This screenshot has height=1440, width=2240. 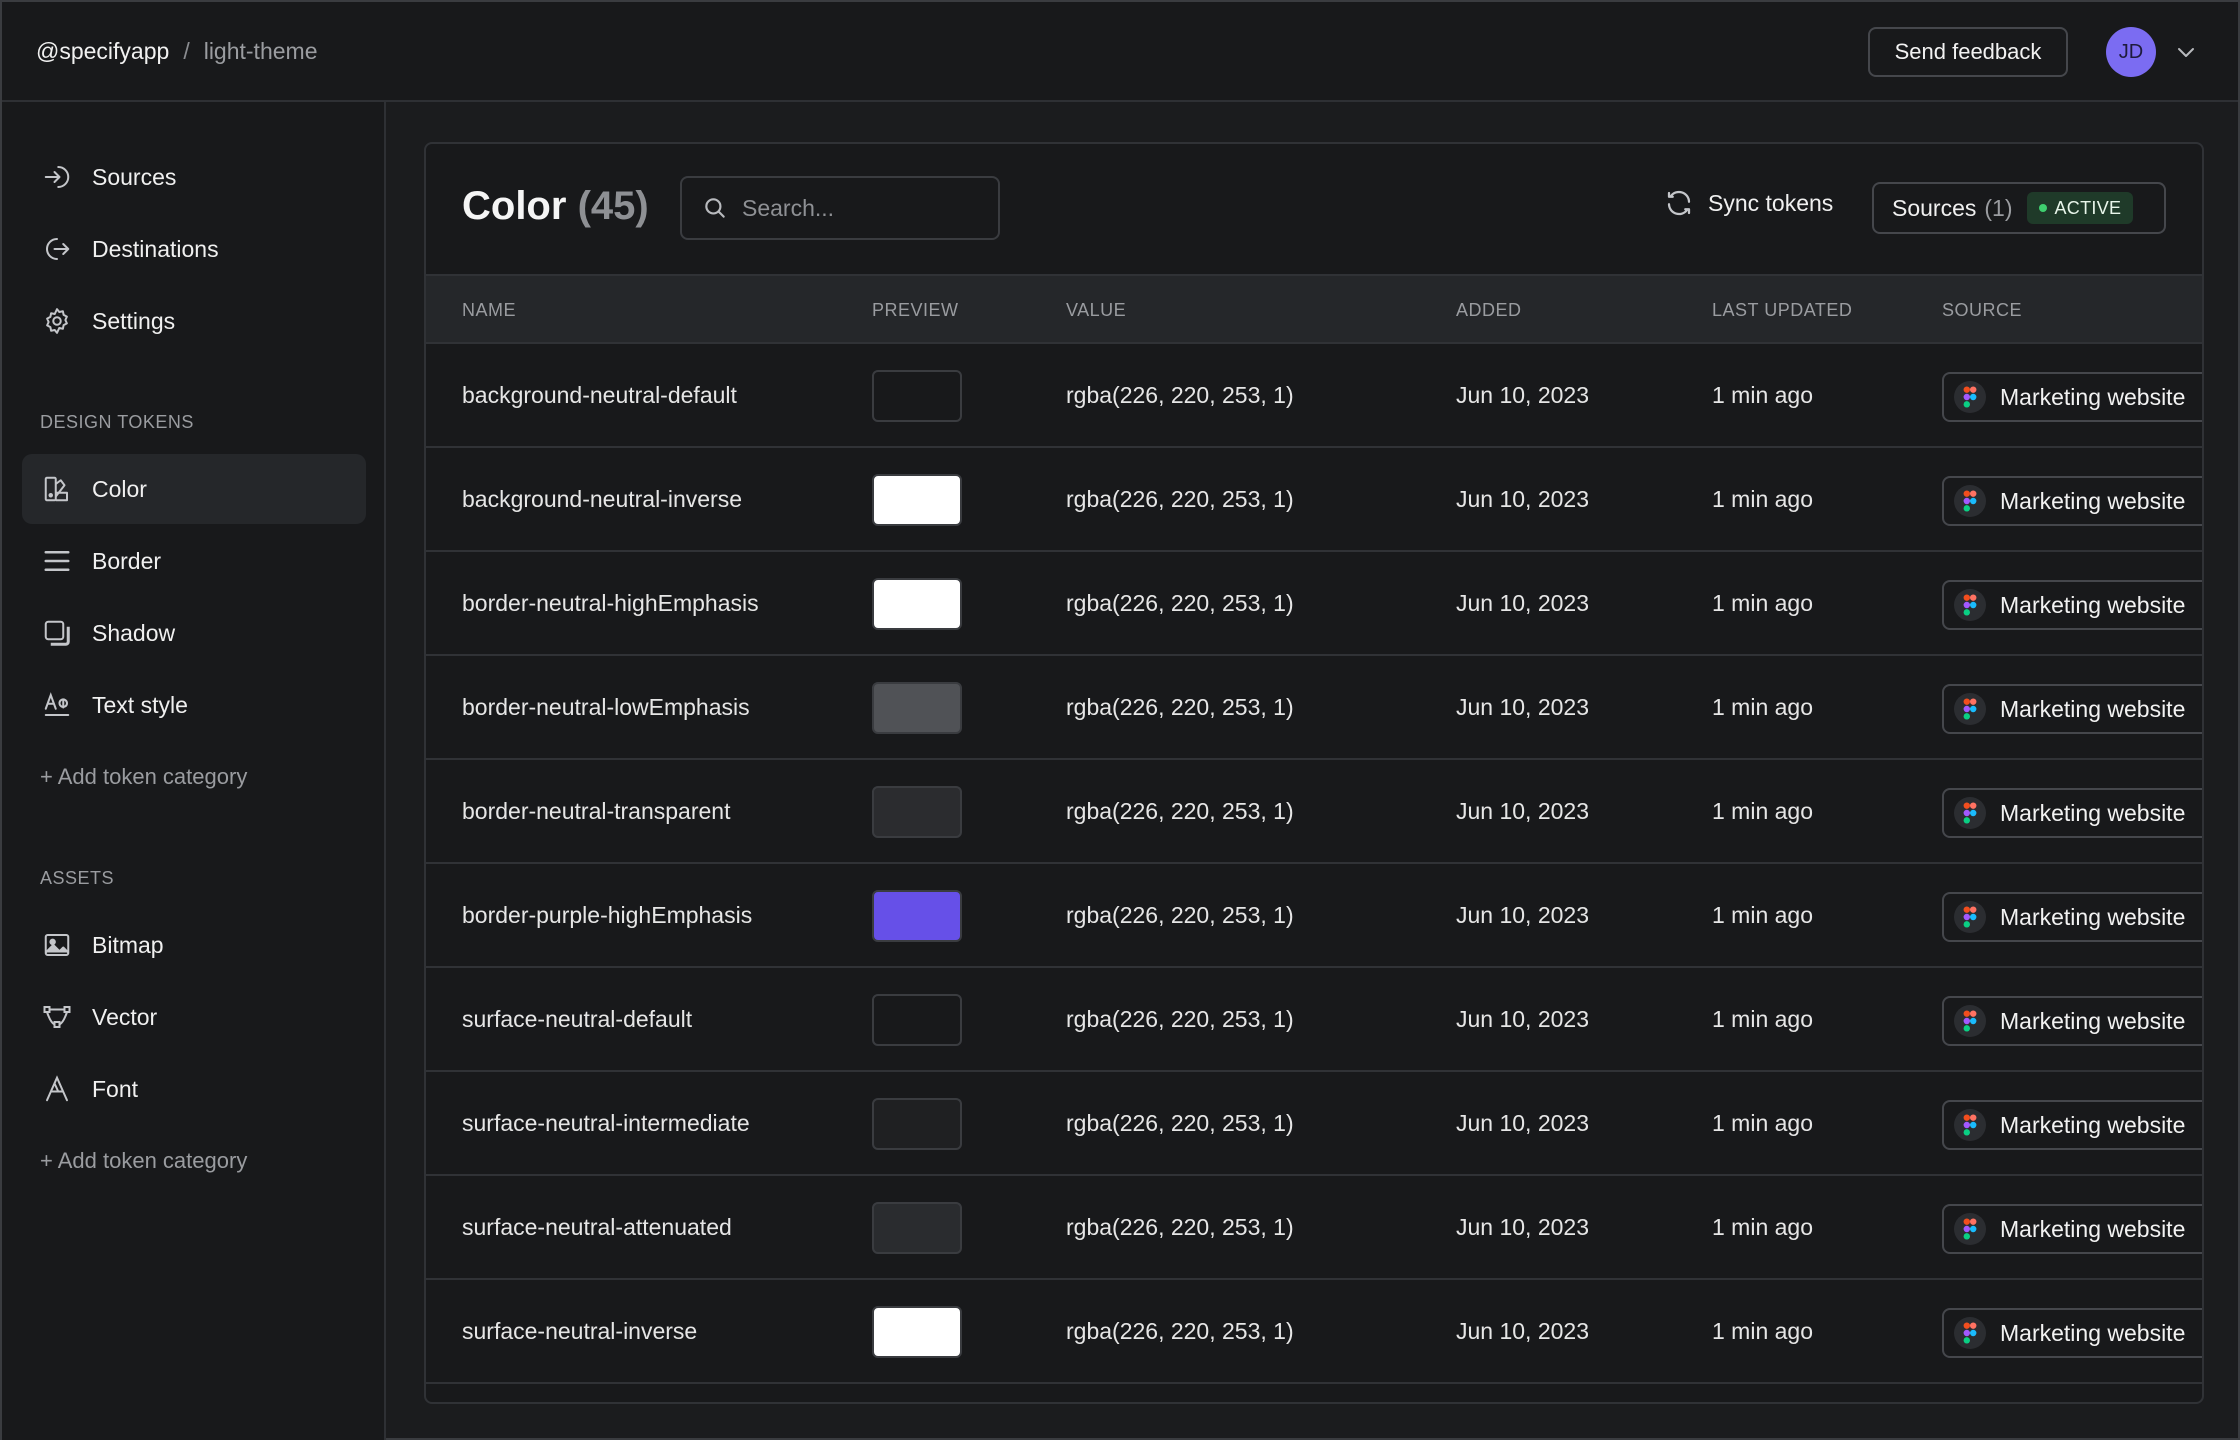 I want to click on shadow-icon, so click(x=57, y=633).